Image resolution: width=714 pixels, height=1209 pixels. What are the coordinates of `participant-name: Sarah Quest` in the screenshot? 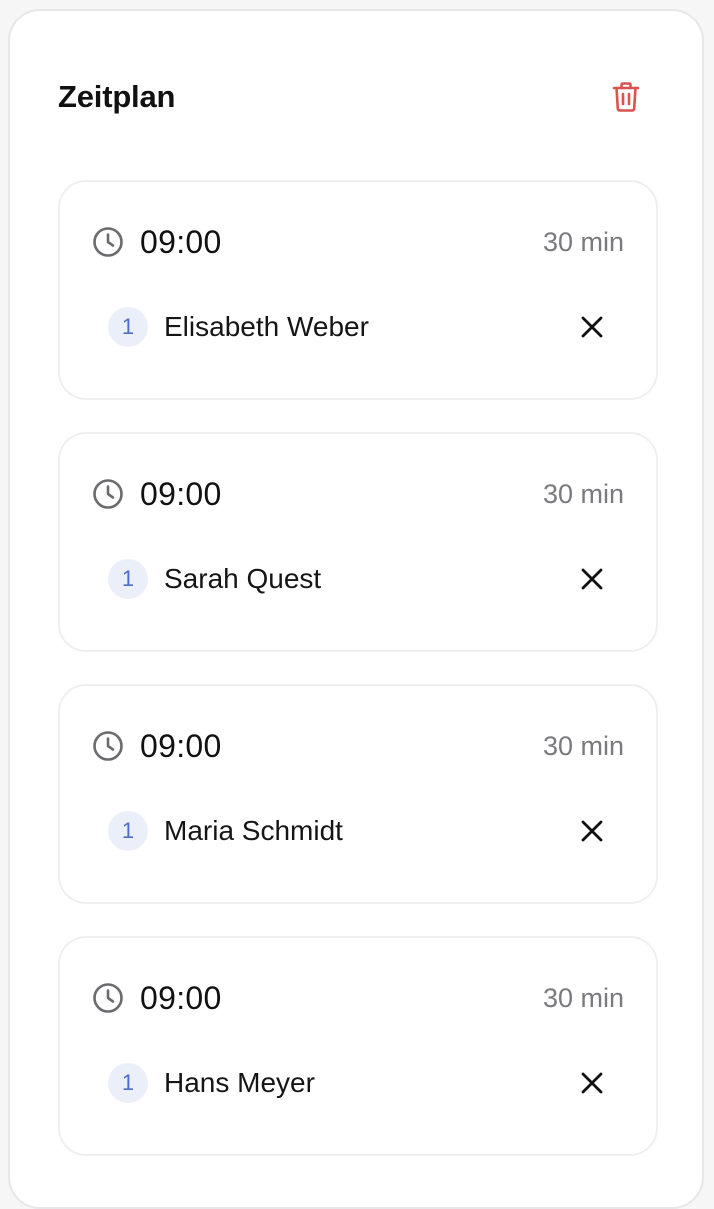 It's located at (243, 578).